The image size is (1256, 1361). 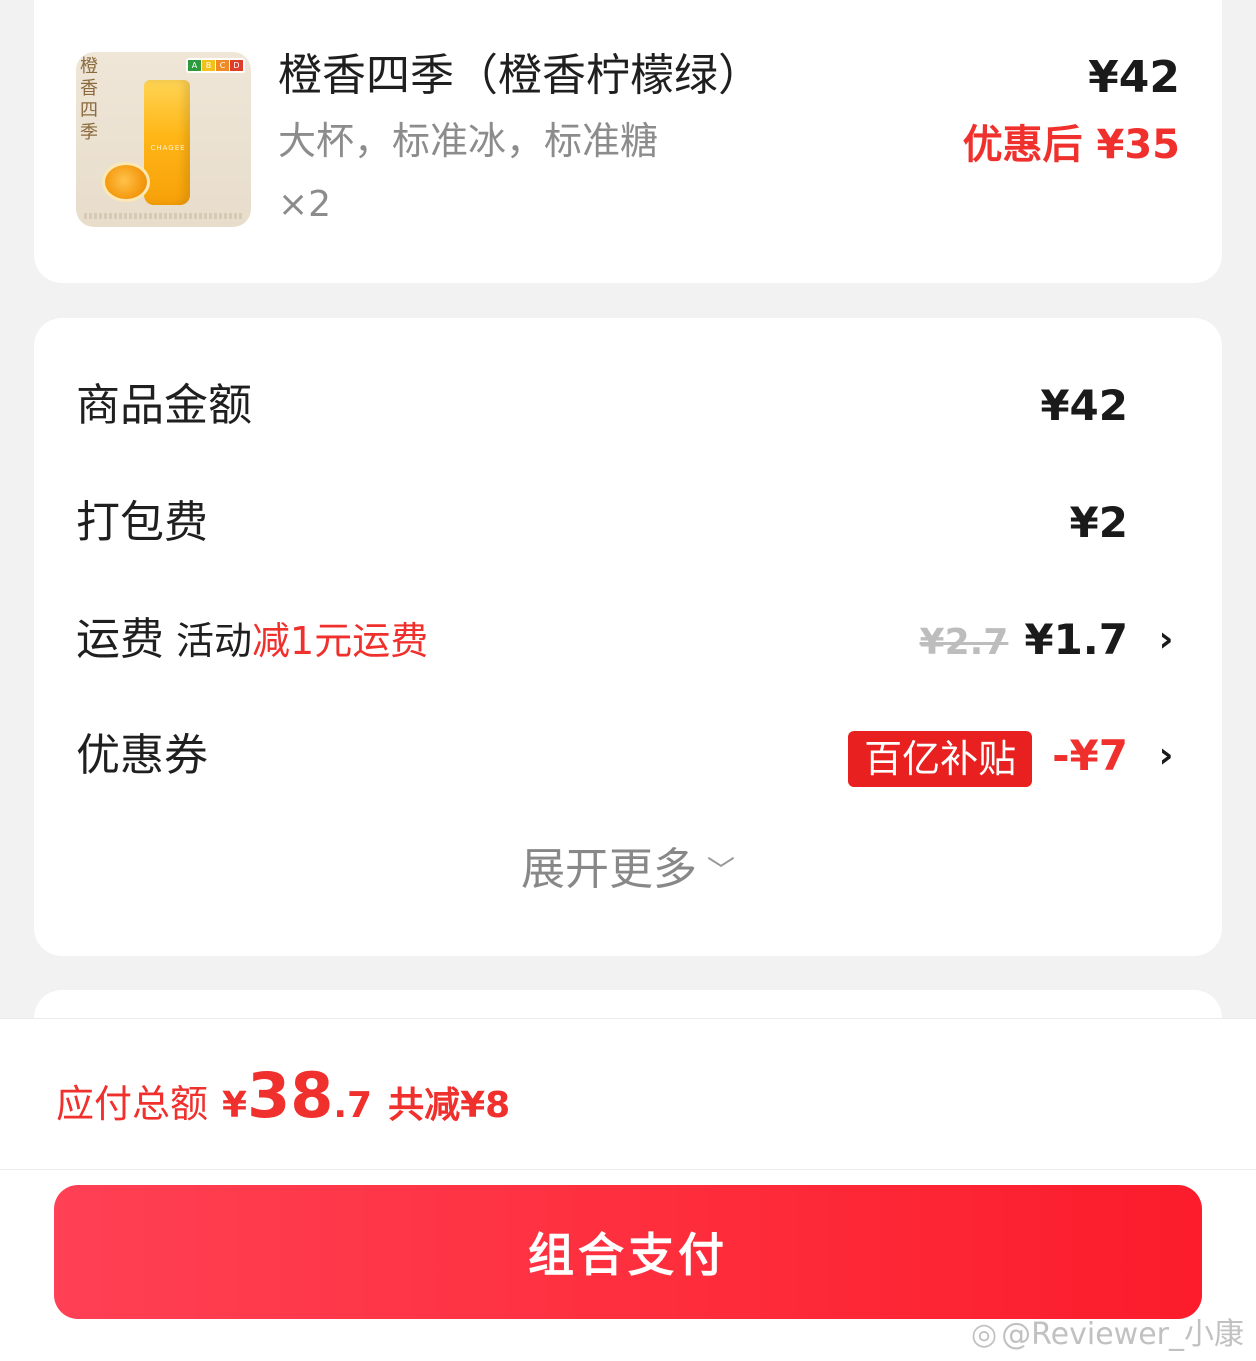 What do you see at coordinates (132, 1104) in the screenshot?
I see `total-label: 应付总额` at bounding box center [132, 1104].